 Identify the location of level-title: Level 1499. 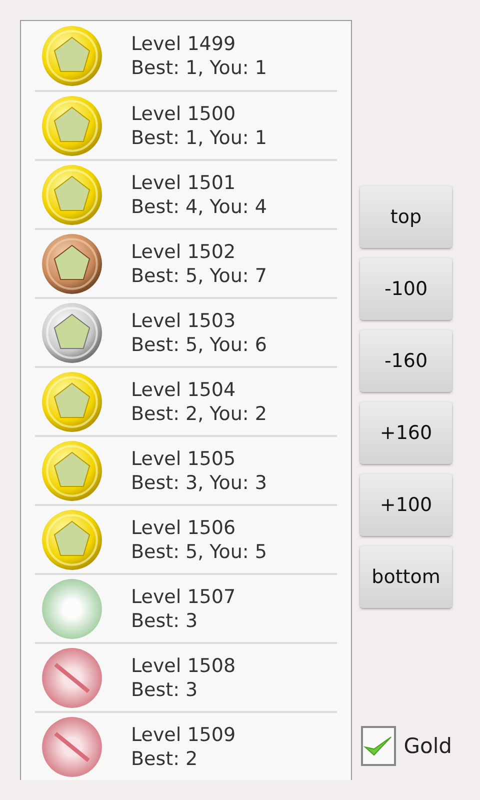
(184, 44).